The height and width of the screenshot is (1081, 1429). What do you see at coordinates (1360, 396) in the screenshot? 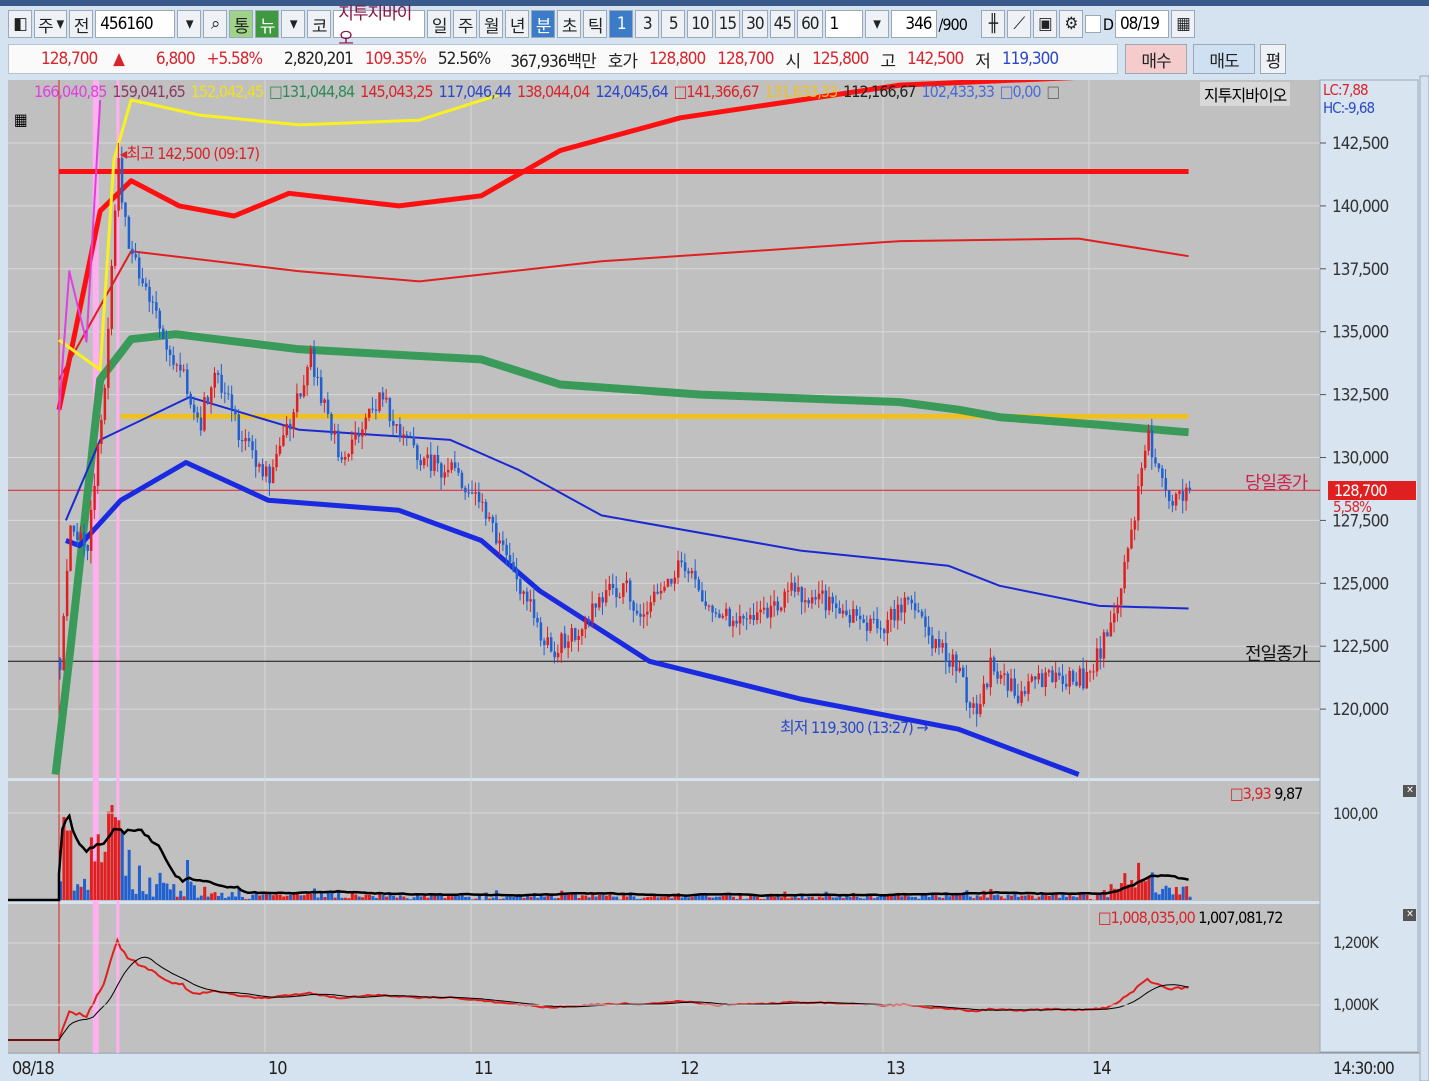
I see `y-tick-label: 132,500` at bounding box center [1360, 396].